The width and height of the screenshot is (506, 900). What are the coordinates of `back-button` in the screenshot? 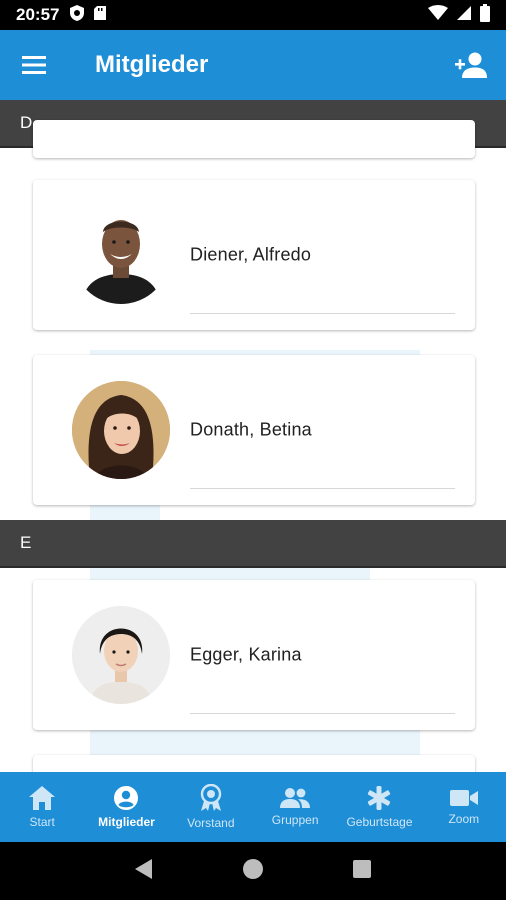 It's located at (144, 871).